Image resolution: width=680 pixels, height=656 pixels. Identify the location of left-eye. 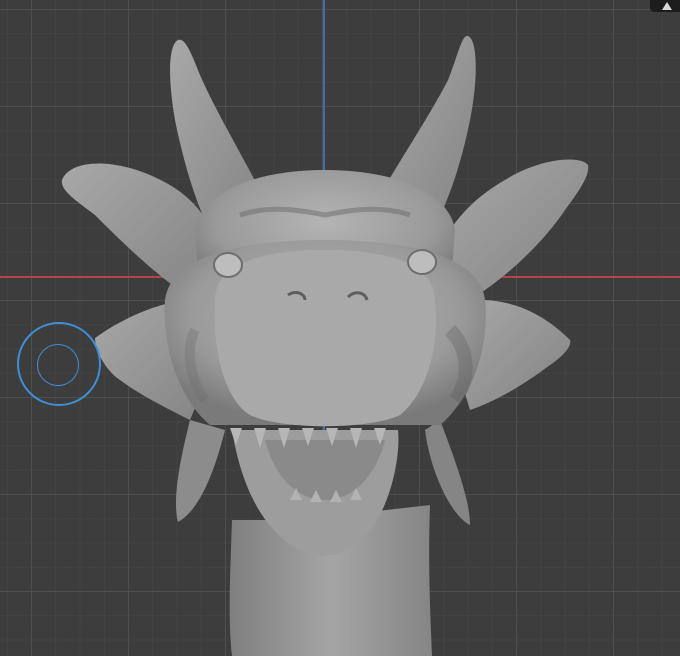
(228, 265).